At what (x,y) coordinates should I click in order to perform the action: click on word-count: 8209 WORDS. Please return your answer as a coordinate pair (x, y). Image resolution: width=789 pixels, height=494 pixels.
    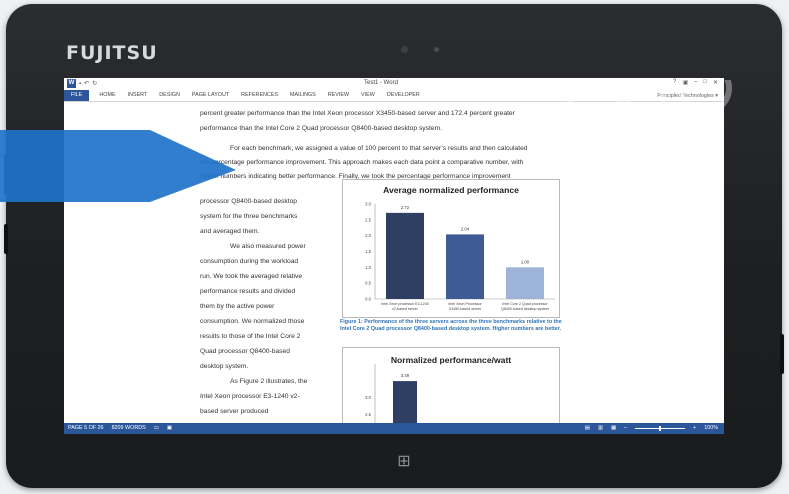
    Looking at the image, I should click on (129, 428).